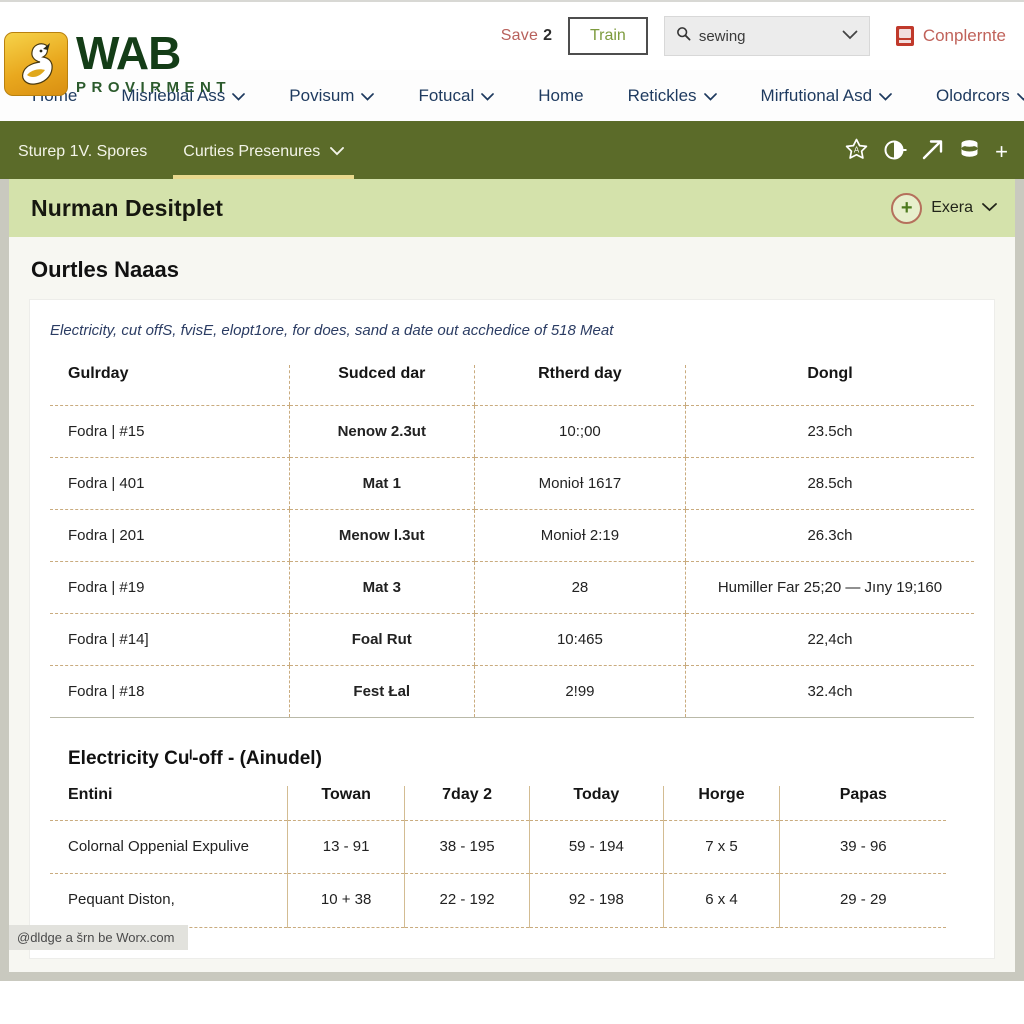 The height and width of the screenshot is (1024, 1024). I want to click on nav-item-home-2: Home, so click(560, 96).